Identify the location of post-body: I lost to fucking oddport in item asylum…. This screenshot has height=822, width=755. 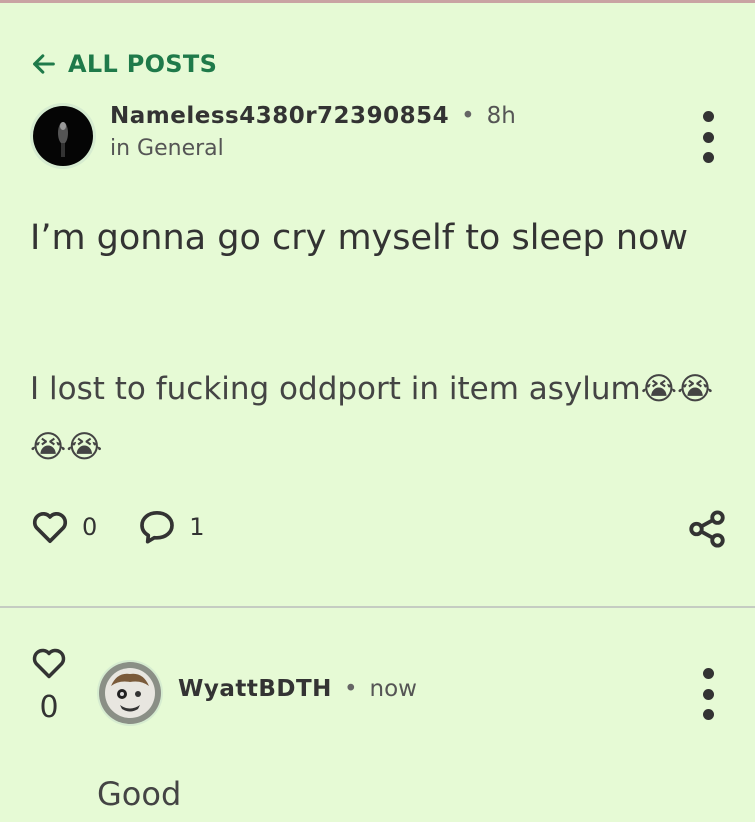
(372, 418).